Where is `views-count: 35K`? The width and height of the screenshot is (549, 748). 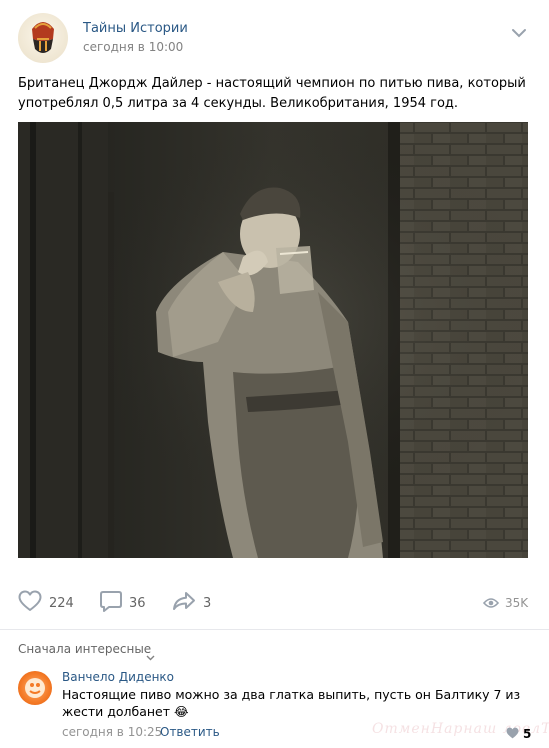
views-count: 35K is located at coordinates (517, 603).